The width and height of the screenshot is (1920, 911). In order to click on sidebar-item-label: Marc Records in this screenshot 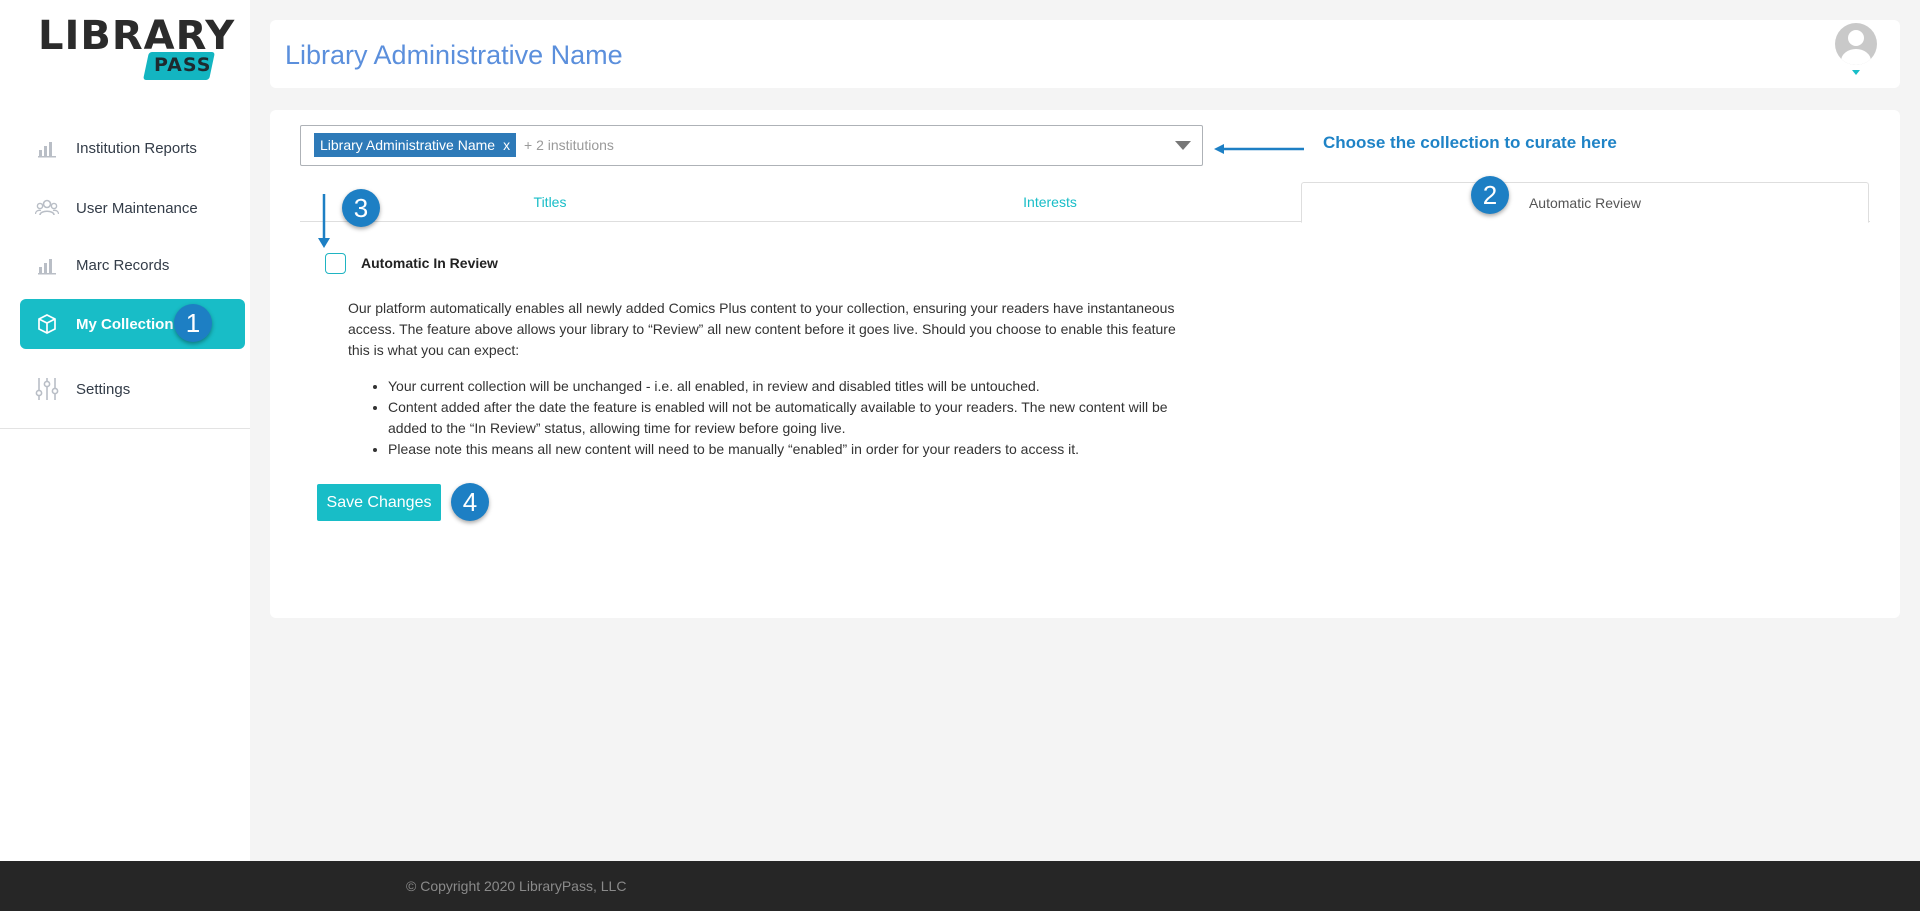, I will do `click(123, 265)`.